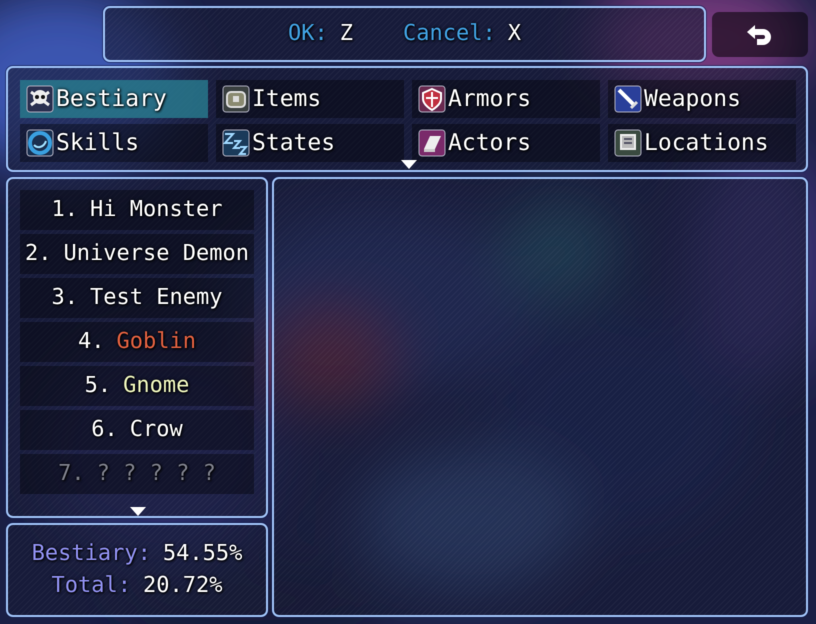 This screenshot has height=624, width=816. I want to click on chest-icon, so click(236, 99).